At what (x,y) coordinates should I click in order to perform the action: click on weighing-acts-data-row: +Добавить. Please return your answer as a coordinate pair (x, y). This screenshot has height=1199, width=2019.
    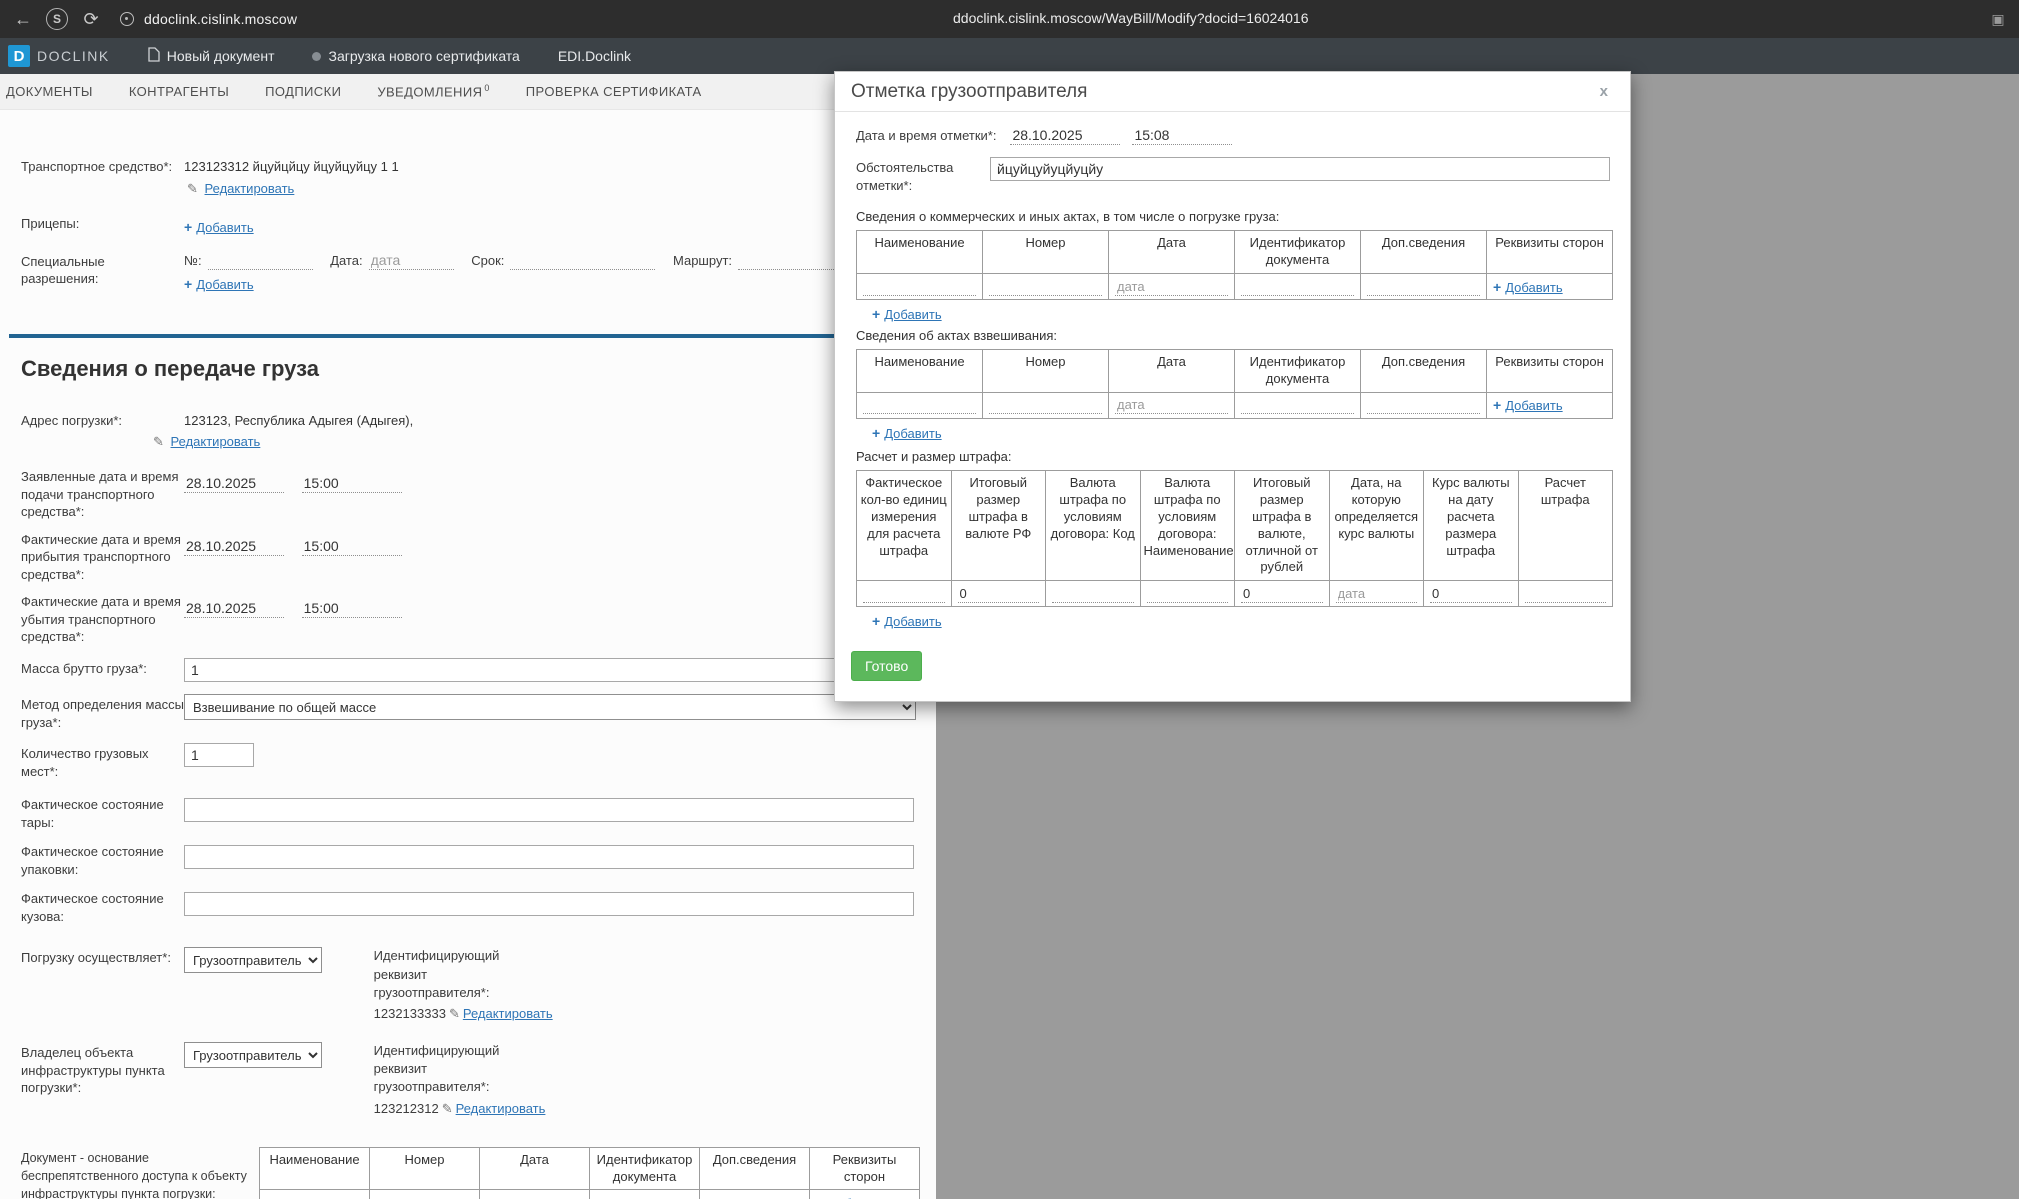
    Looking at the image, I should click on (1234, 405).